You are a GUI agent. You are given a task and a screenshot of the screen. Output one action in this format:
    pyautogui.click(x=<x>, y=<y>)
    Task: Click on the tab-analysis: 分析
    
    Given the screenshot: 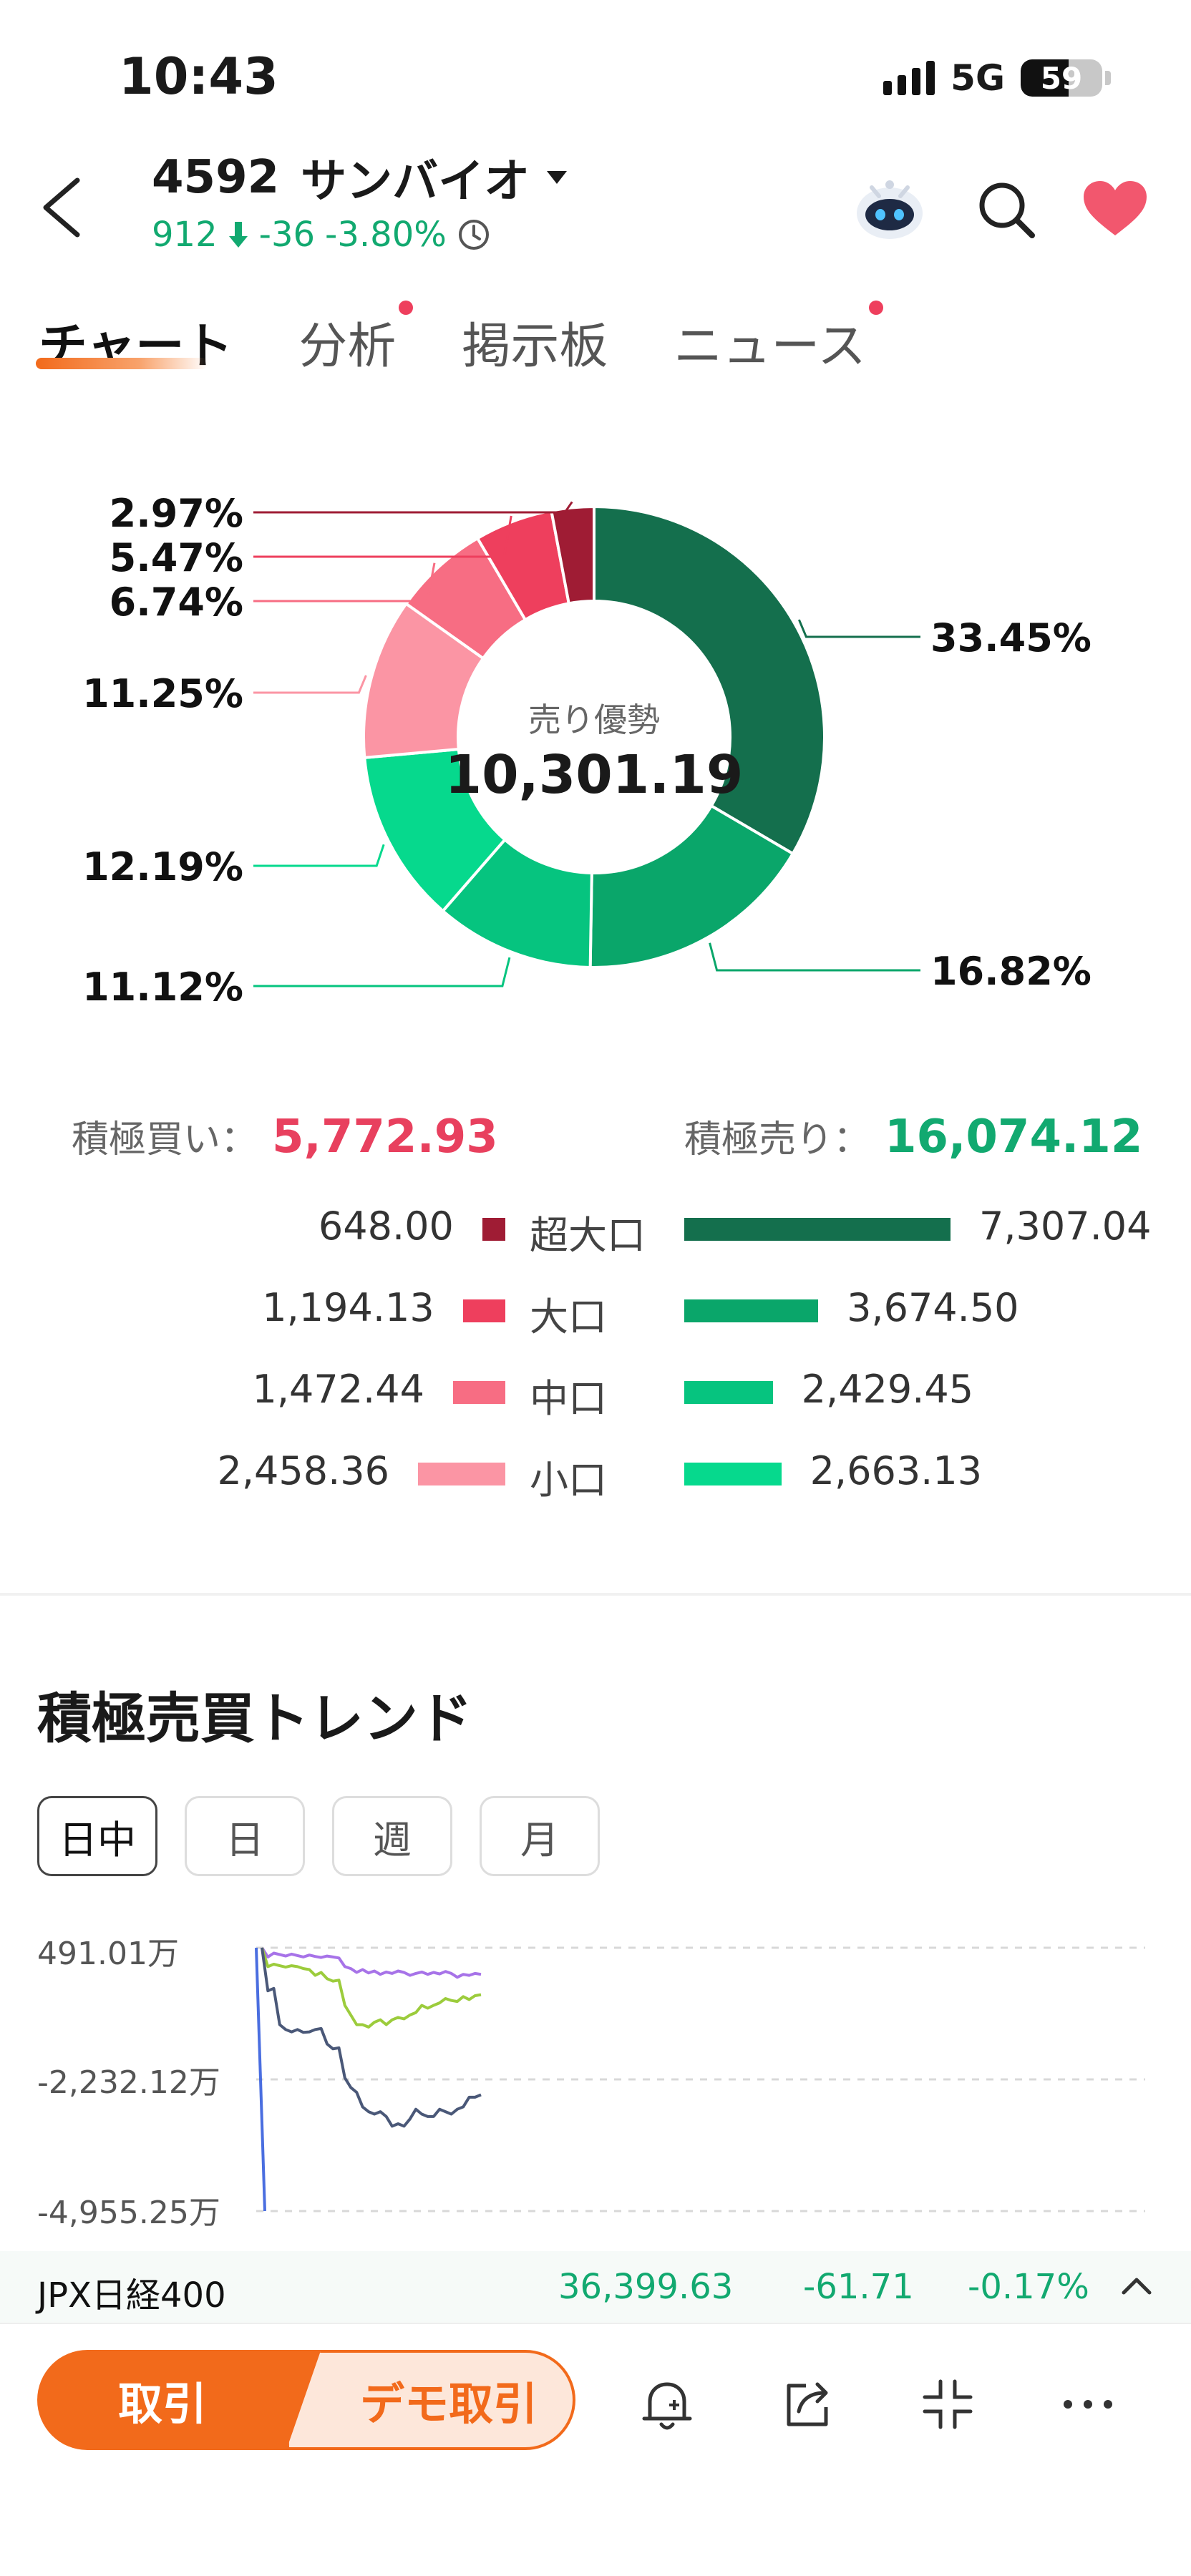 What is the action you would take?
    pyautogui.click(x=356, y=339)
    